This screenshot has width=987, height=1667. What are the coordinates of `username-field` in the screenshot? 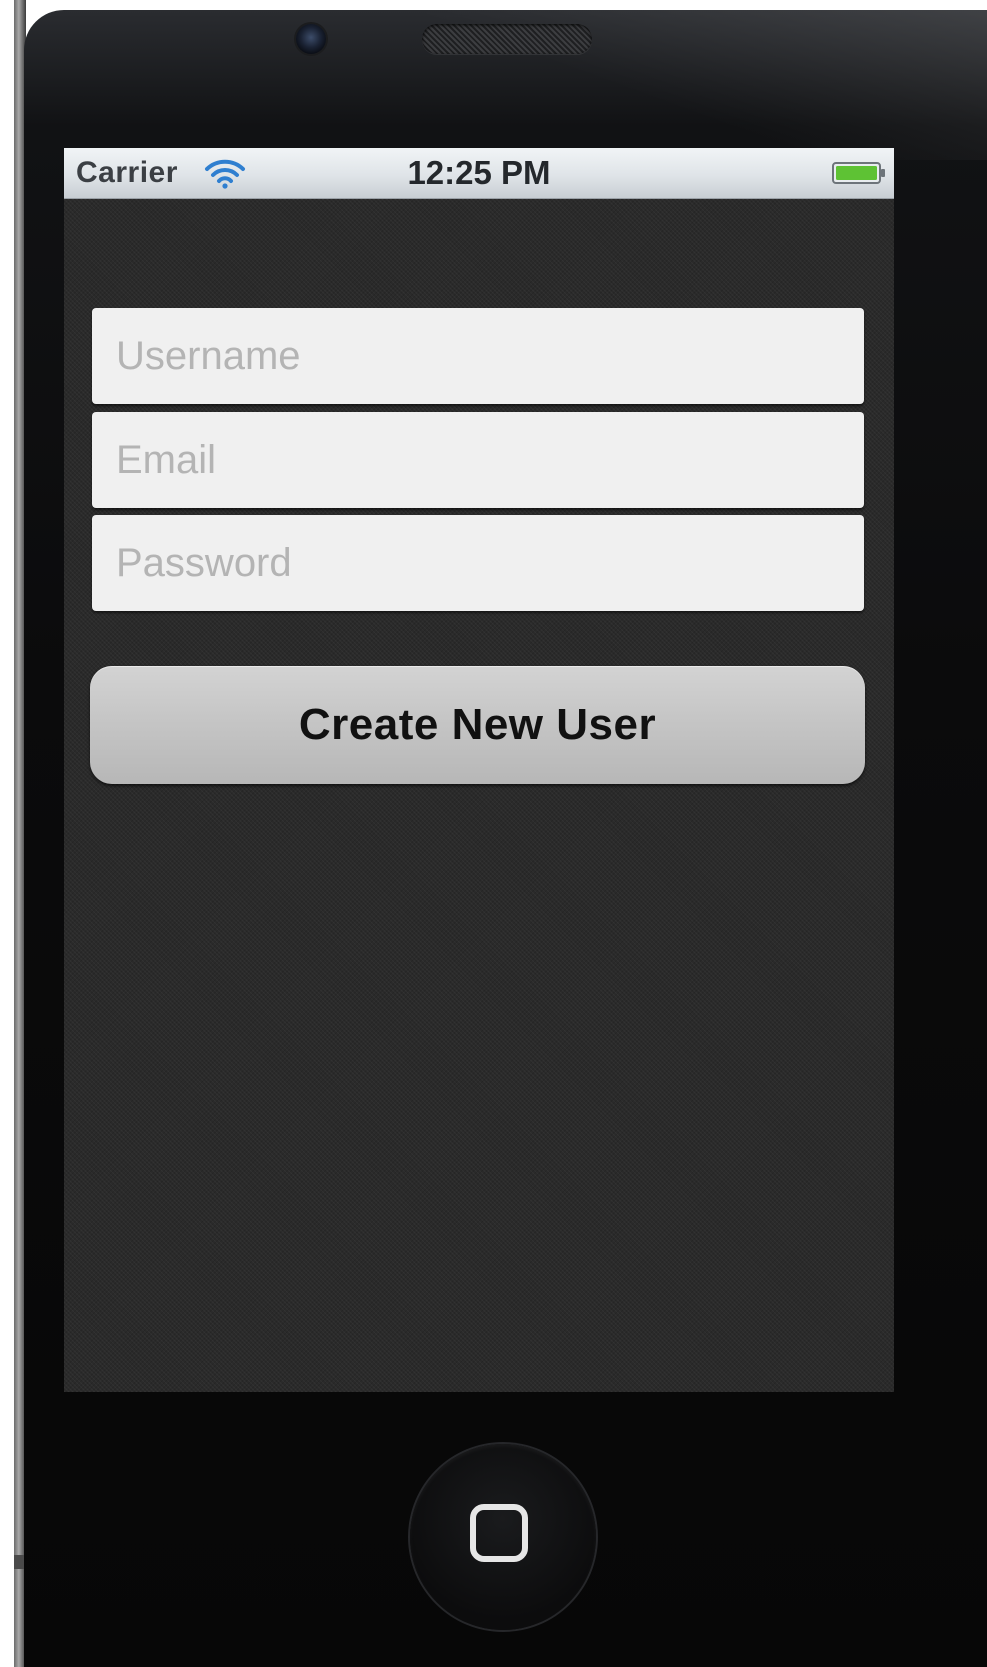 It's located at (478, 356).